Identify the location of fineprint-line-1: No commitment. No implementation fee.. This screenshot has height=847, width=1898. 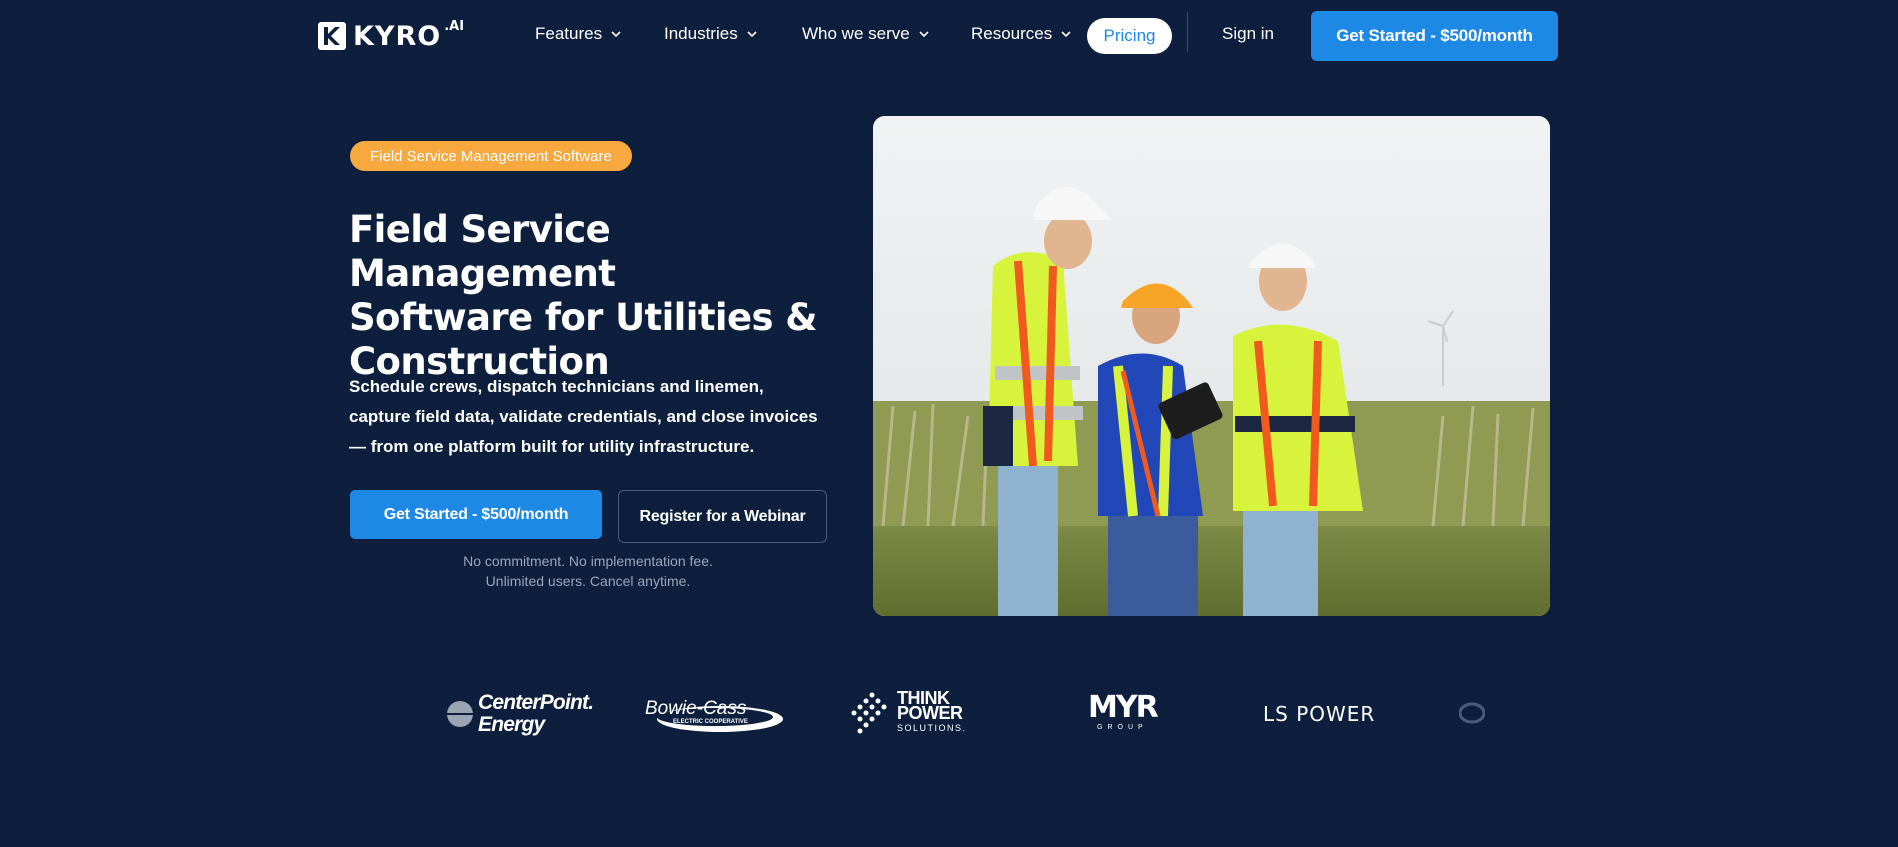
(588, 561).